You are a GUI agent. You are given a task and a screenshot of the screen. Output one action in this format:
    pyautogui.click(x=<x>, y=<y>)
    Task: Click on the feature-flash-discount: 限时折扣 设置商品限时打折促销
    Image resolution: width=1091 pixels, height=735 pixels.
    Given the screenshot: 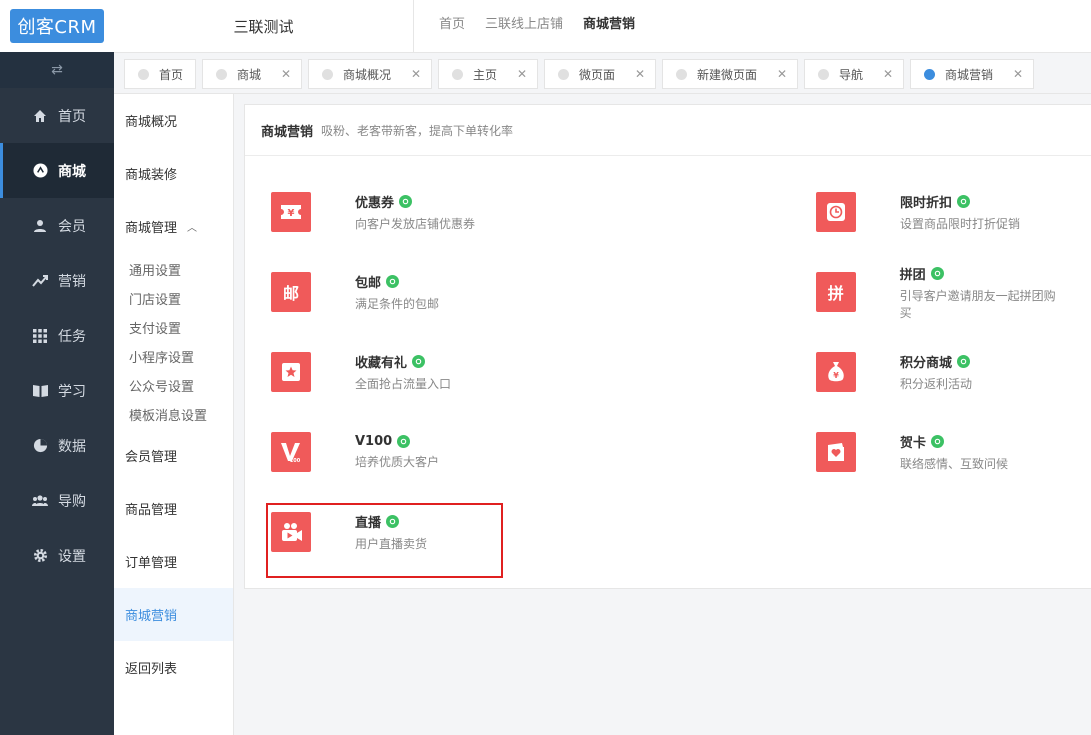 What is the action you would take?
    pyautogui.click(x=941, y=212)
    